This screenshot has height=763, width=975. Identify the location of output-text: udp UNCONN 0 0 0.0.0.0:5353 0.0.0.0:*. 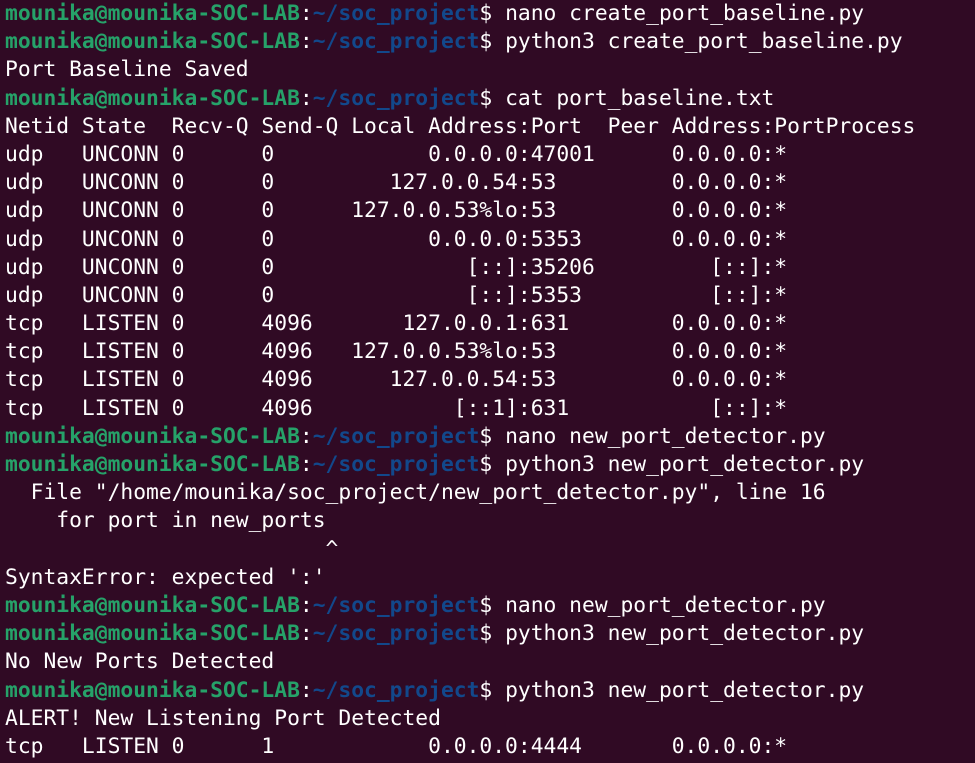
(396, 239).